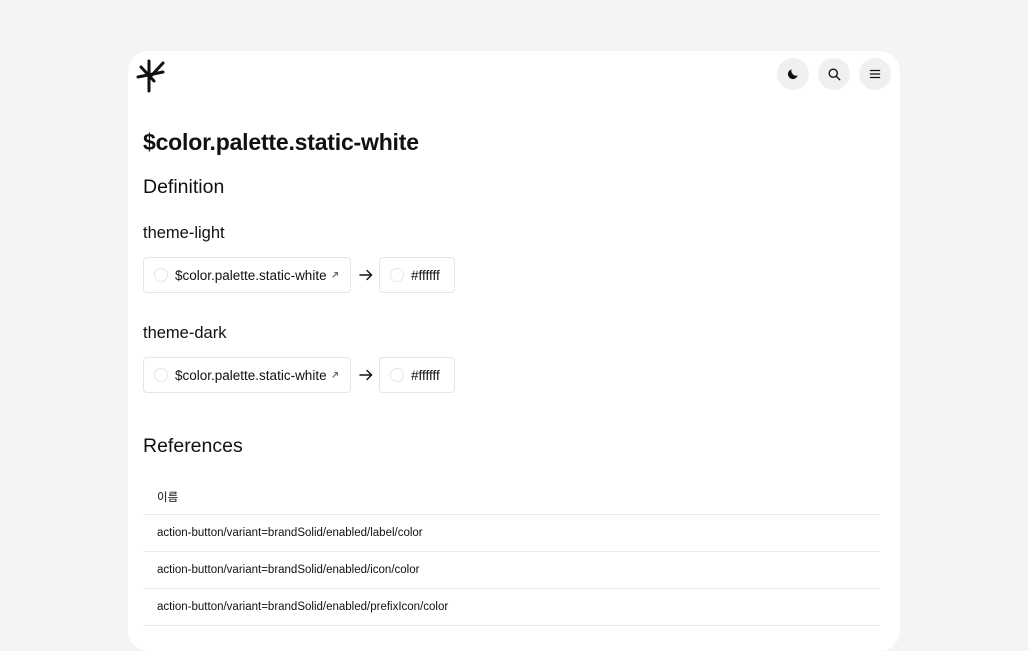  I want to click on color-value-dark: #ffffff, so click(417, 375).